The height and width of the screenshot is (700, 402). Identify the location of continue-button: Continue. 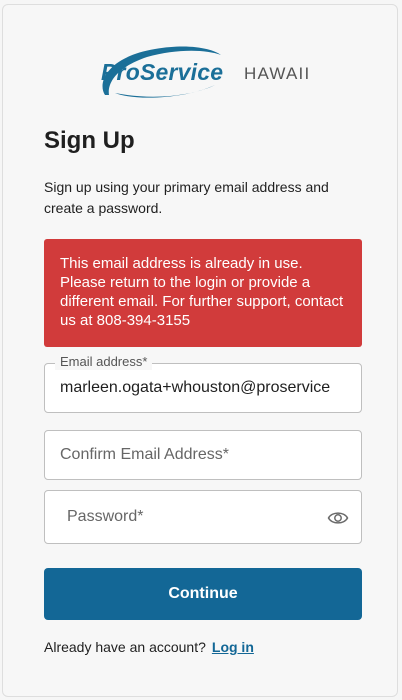
(203, 594).